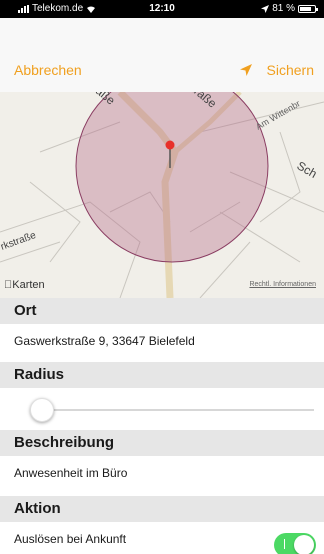 This screenshot has height=554, width=324. I want to click on cancel-button: Abbrechen, so click(48, 70).